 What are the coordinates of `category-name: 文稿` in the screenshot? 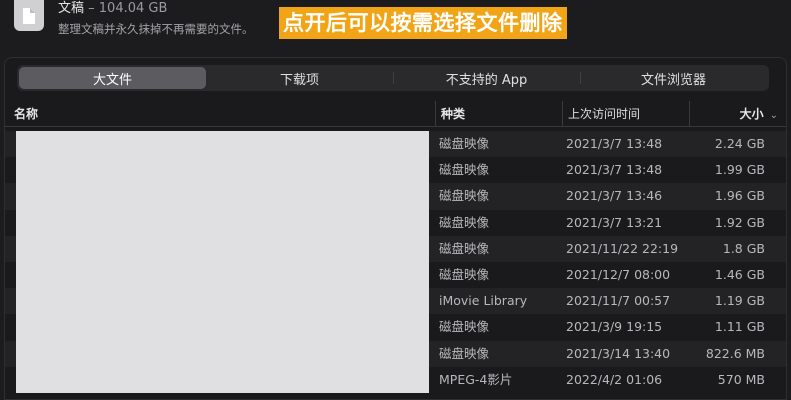 It's located at (71, 8).